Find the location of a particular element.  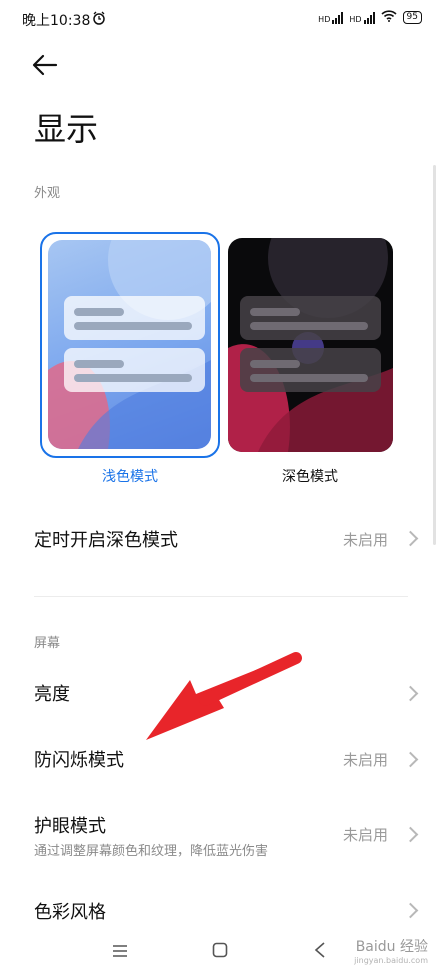

anti-flicker-row: 防闪烁模式 未启用 is located at coordinates (221, 758).